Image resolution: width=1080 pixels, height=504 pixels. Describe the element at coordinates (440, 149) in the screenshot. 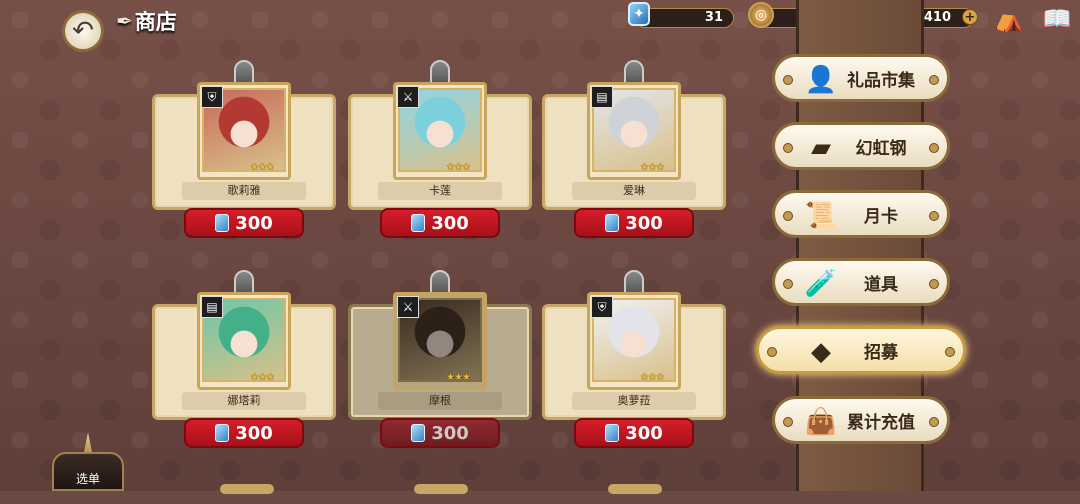

I see `hero-card: ⚔ ★★★ 卡莲 300` at that location.